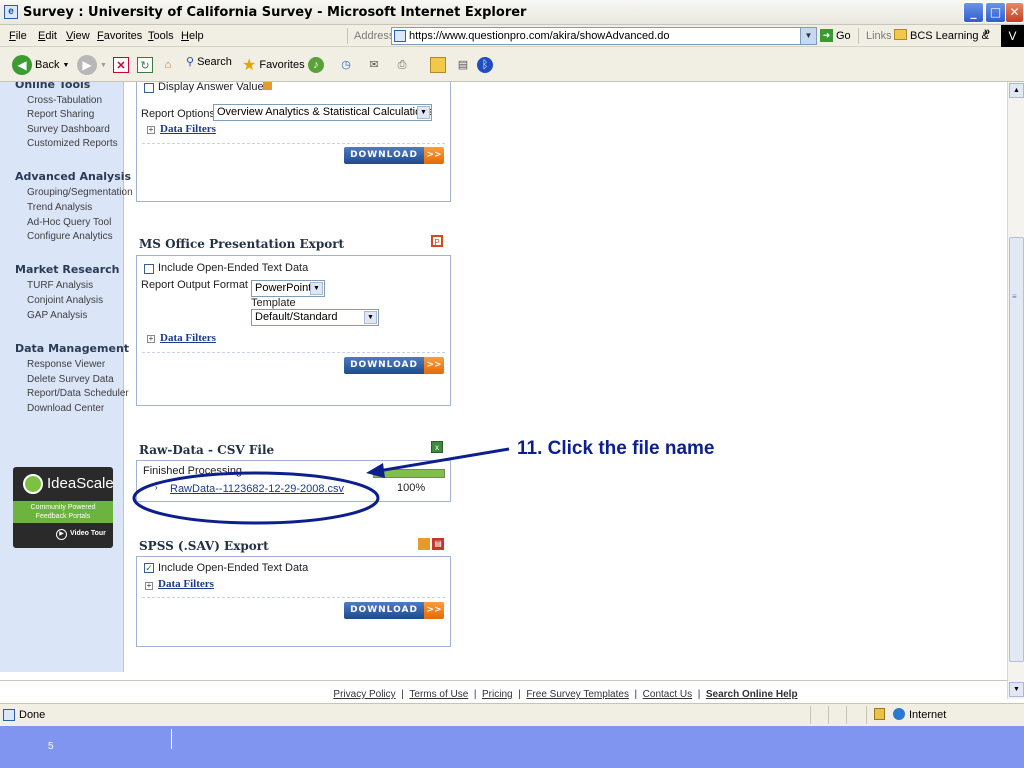 This screenshot has width=1024, height=768. Describe the element at coordinates (400, 36) in the screenshot. I see `page-icon` at that location.